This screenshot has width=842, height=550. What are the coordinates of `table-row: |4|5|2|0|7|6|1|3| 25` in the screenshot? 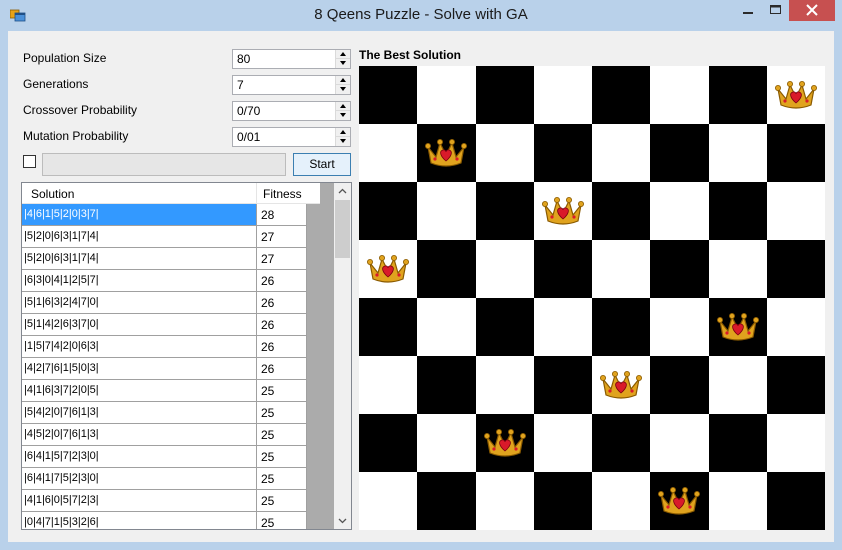 It's located at (164, 435).